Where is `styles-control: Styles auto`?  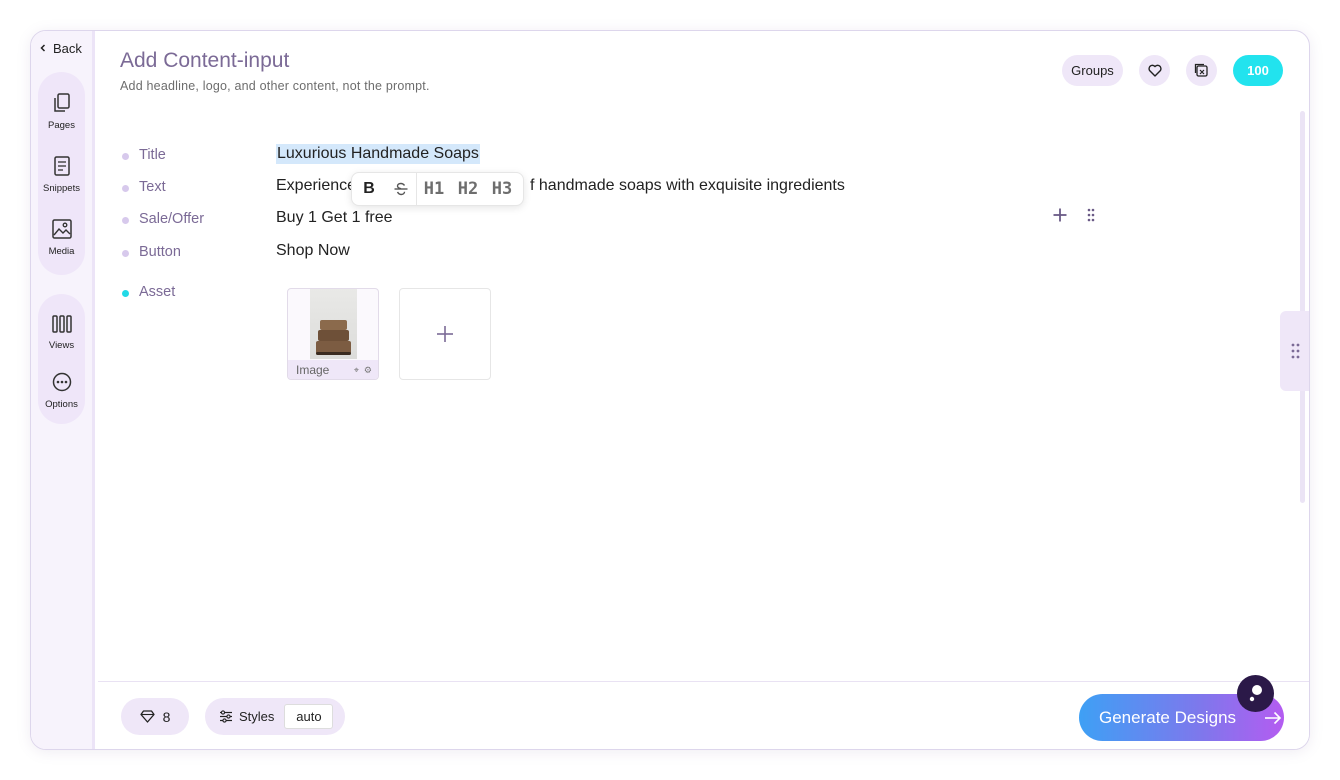
styles-control: Styles auto is located at coordinates (275, 716).